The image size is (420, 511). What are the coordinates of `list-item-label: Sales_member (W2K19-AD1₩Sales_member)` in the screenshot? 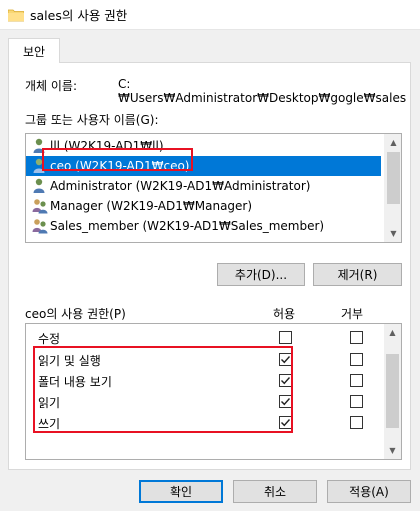 It's located at (187, 226).